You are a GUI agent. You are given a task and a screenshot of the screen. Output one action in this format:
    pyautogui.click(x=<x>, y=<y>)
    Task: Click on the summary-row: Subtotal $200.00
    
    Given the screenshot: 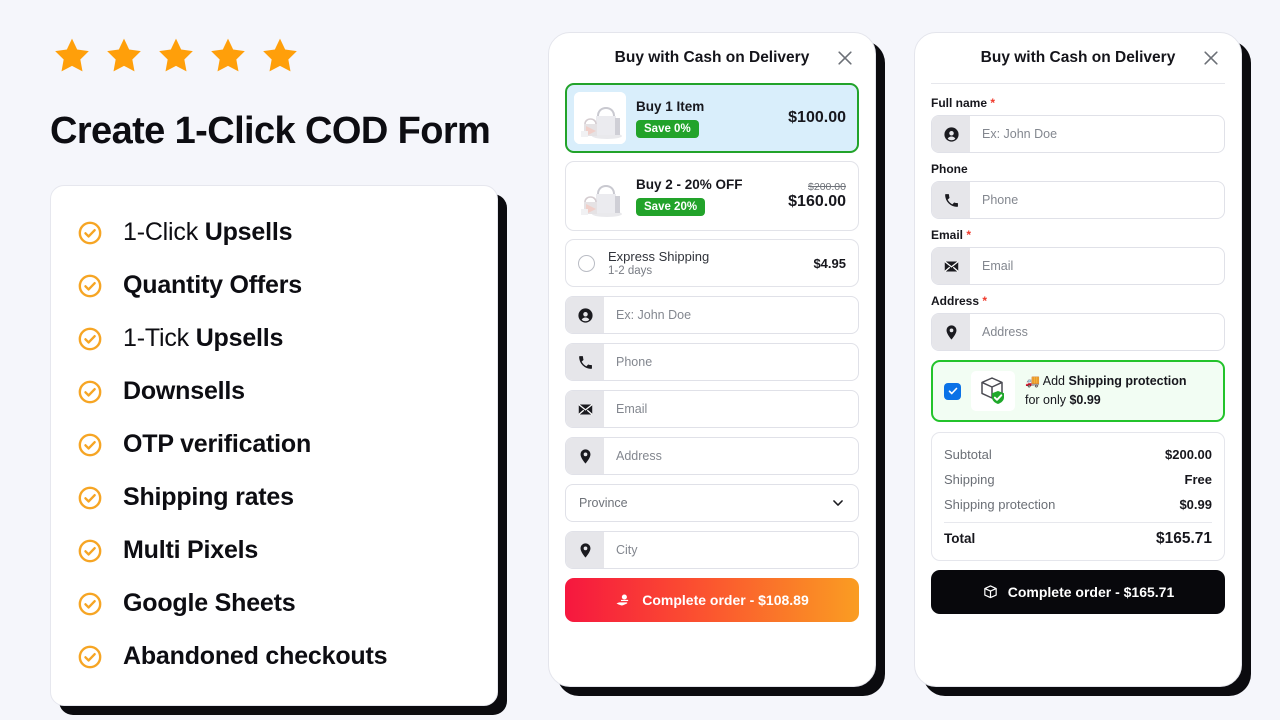 What is the action you would take?
    pyautogui.click(x=1078, y=454)
    